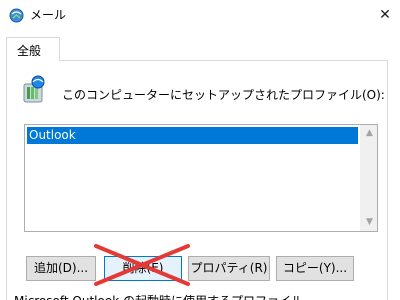  I want to click on tab-general-label: 全般, so click(29, 51).